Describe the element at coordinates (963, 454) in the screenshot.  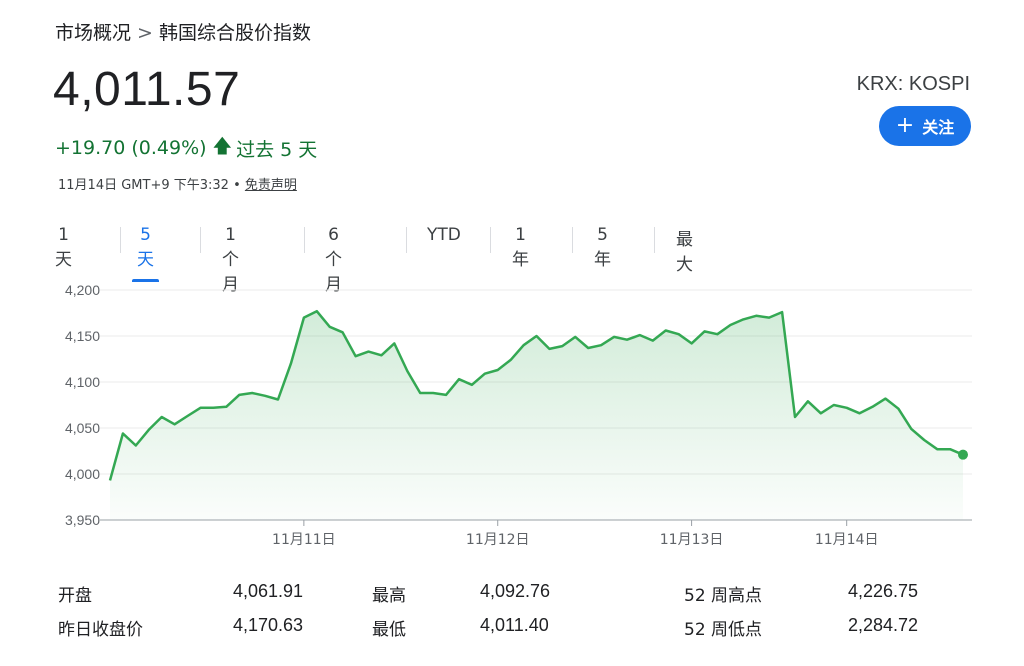
I see `last-point-dot` at that location.